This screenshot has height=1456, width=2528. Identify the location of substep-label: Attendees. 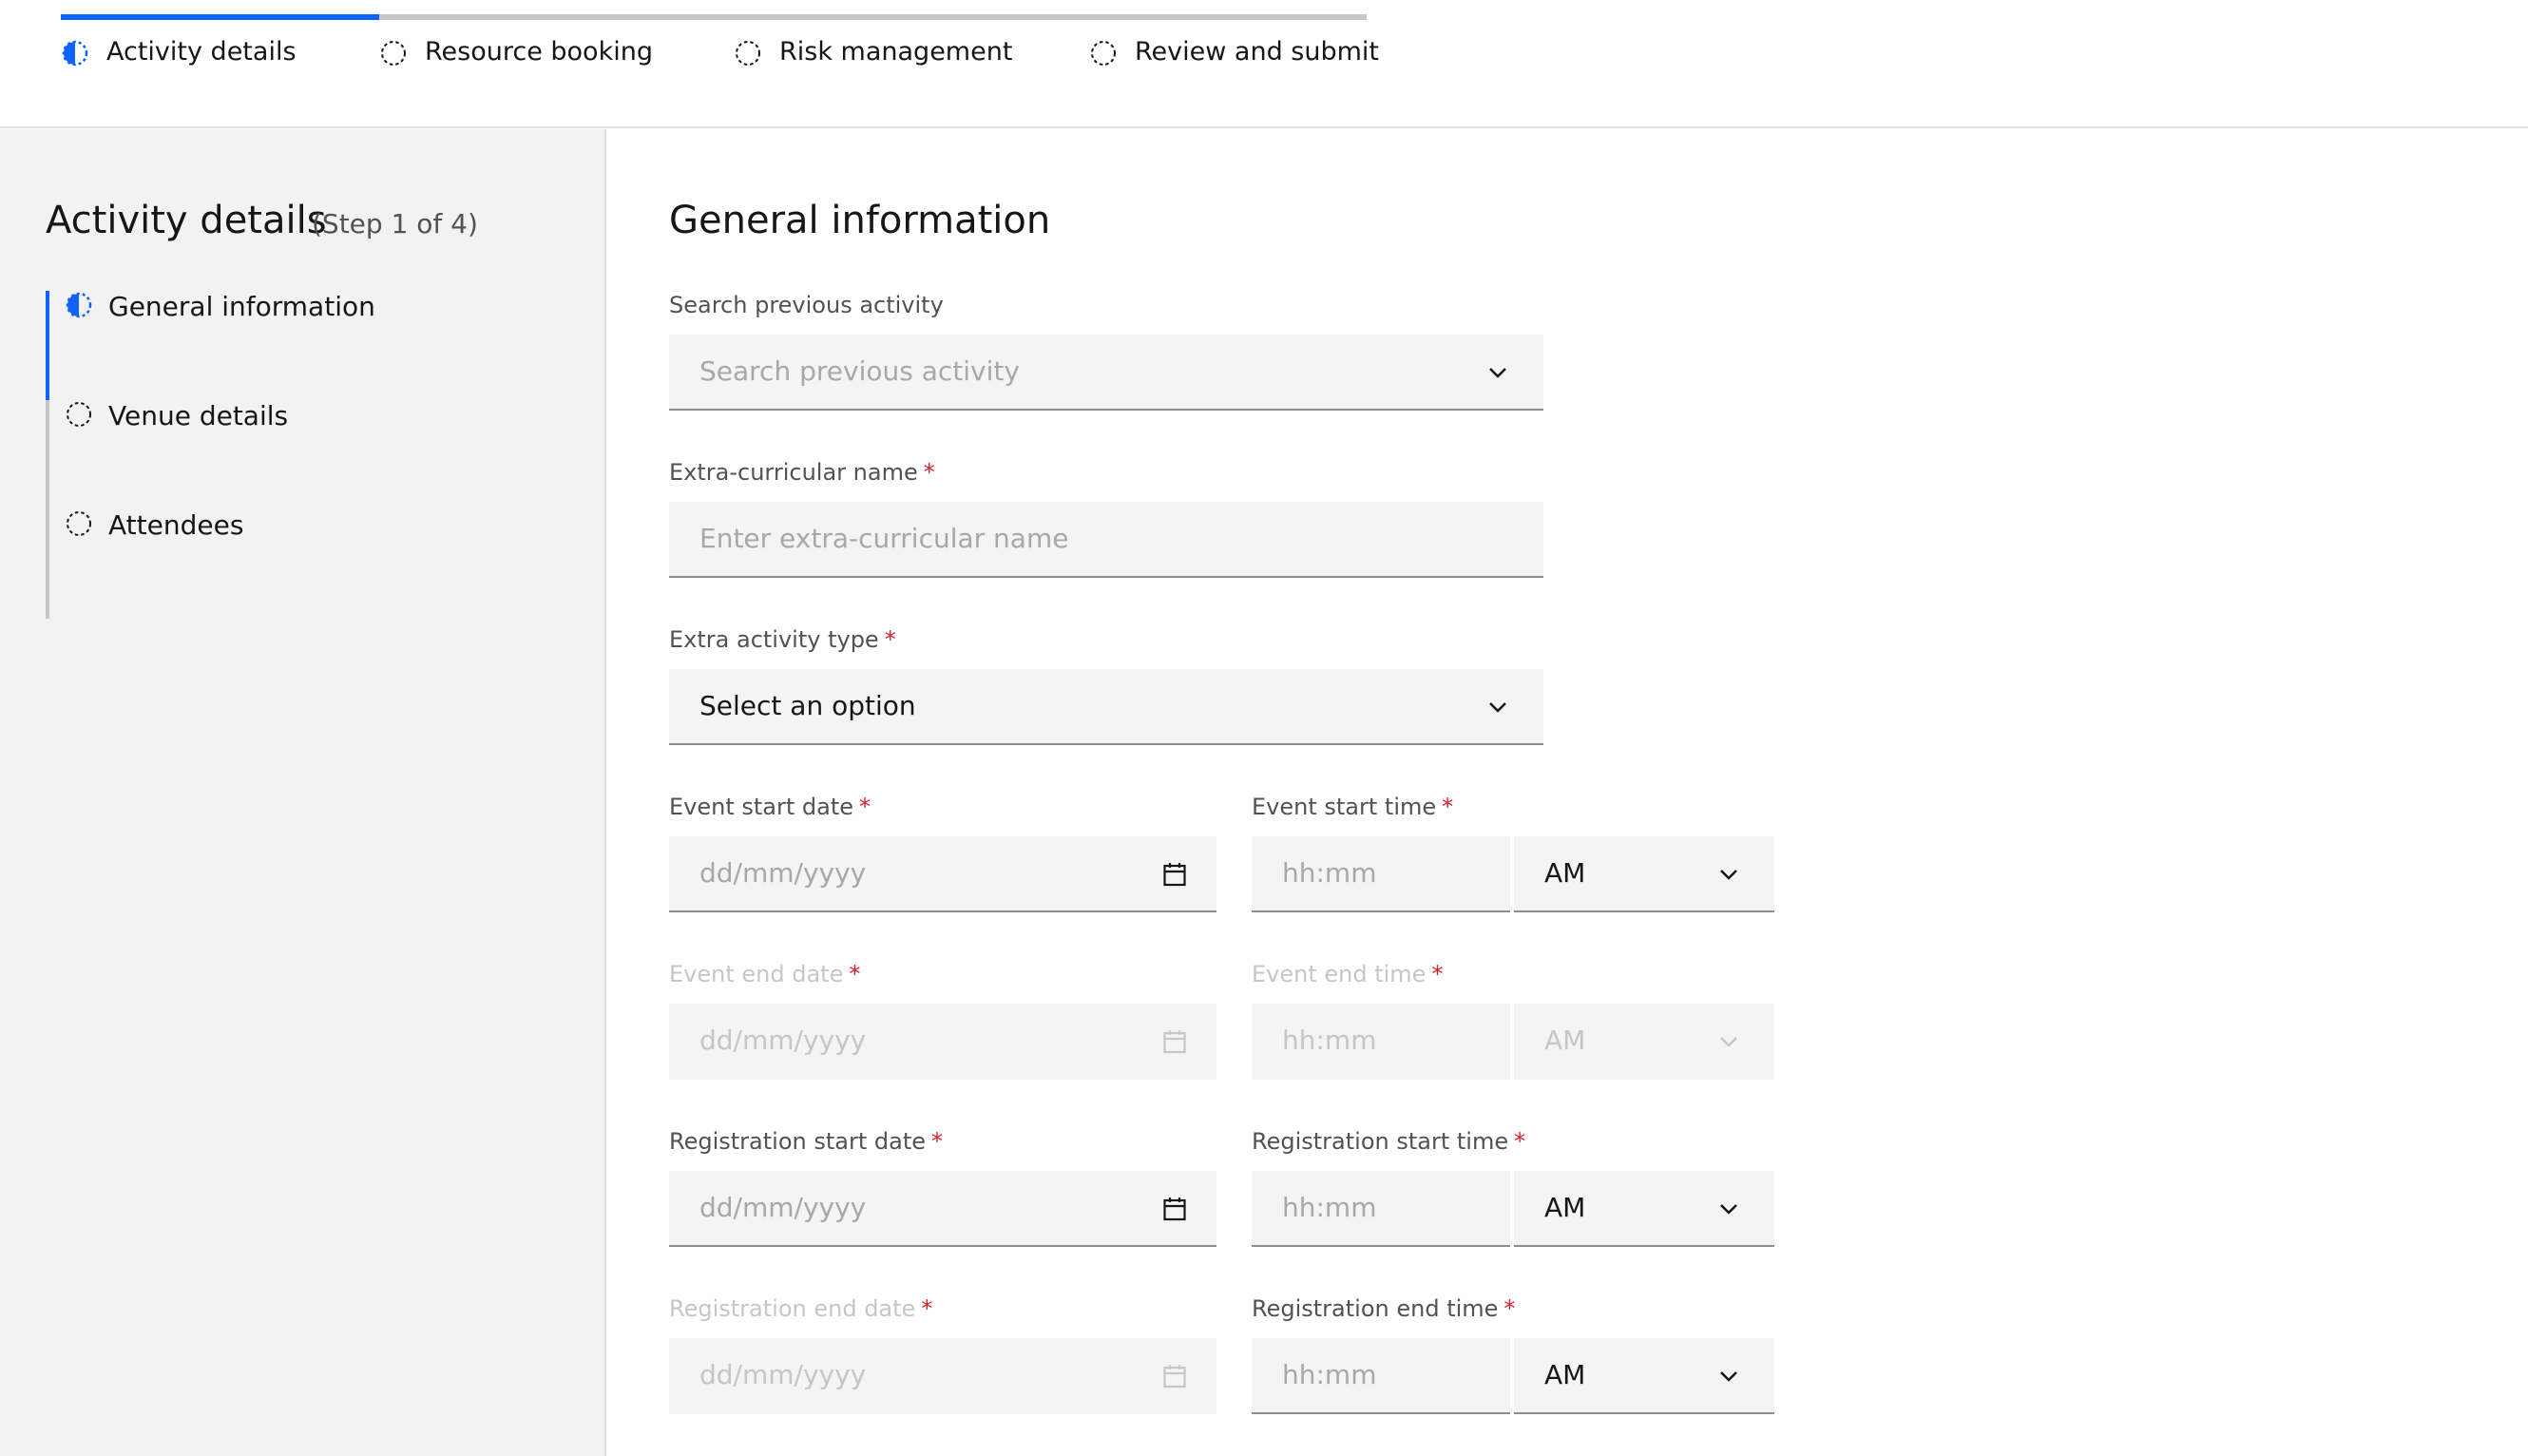
(176, 525).